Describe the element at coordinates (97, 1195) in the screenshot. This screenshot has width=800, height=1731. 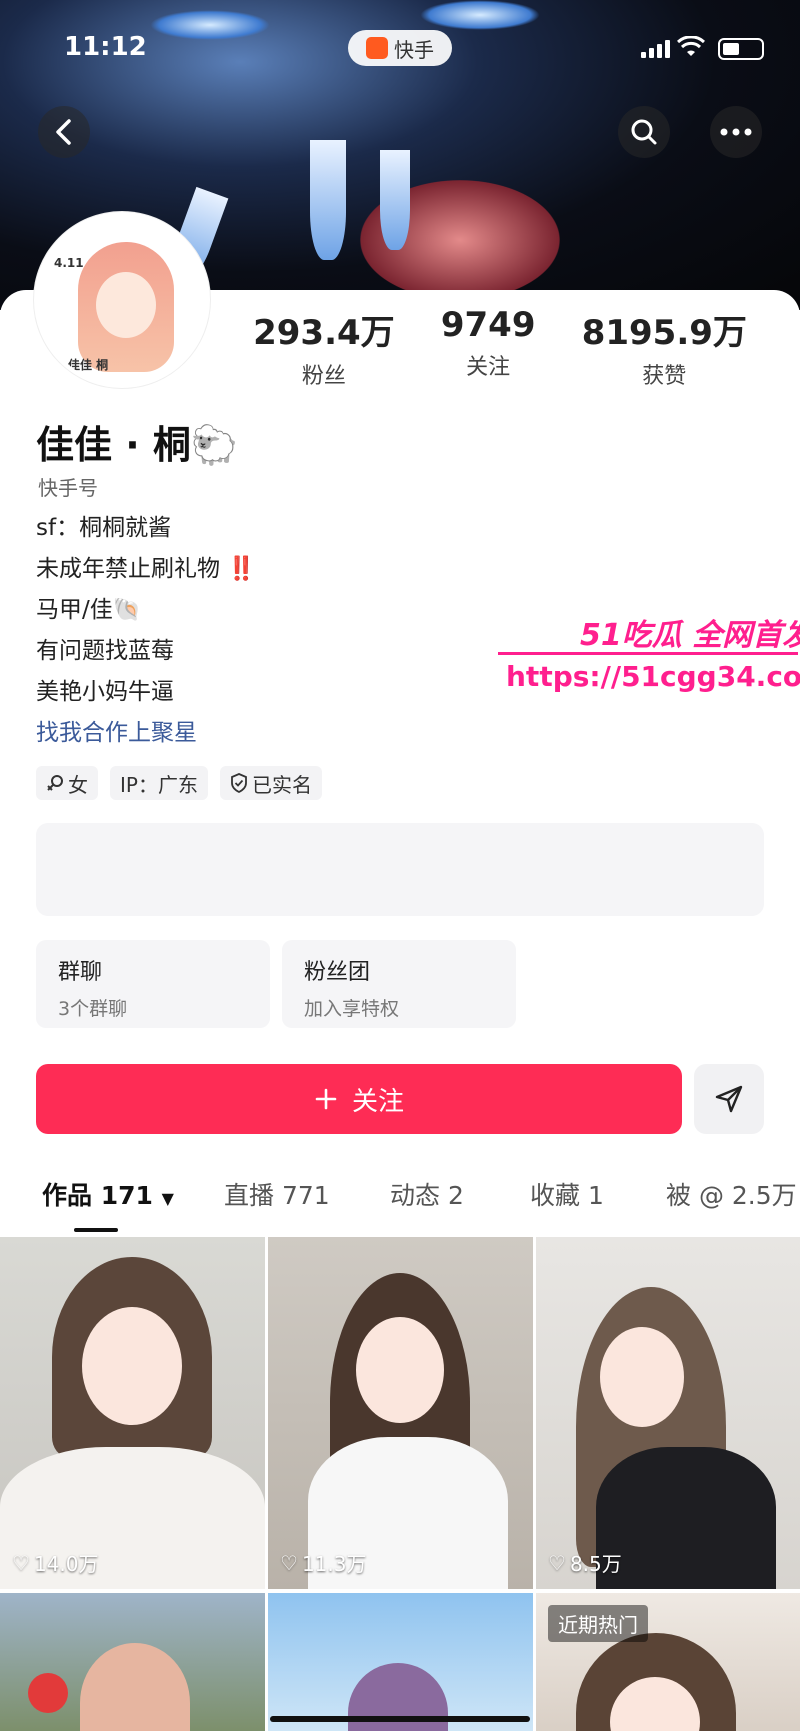
I see `tab-label: 作品 171` at that location.